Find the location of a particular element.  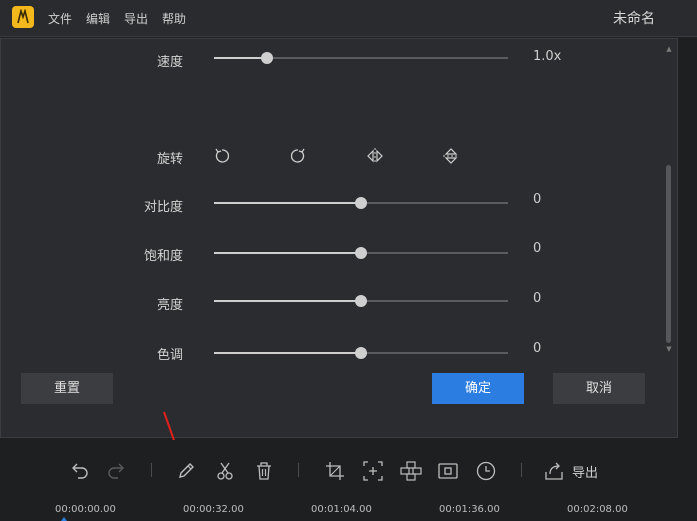

cut-icon is located at coordinates (225, 471).